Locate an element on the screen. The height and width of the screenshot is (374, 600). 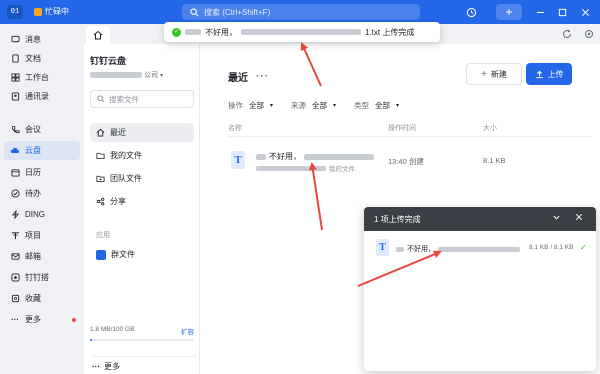
drive-nav-label: 我的文件 is located at coordinates (126, 155).